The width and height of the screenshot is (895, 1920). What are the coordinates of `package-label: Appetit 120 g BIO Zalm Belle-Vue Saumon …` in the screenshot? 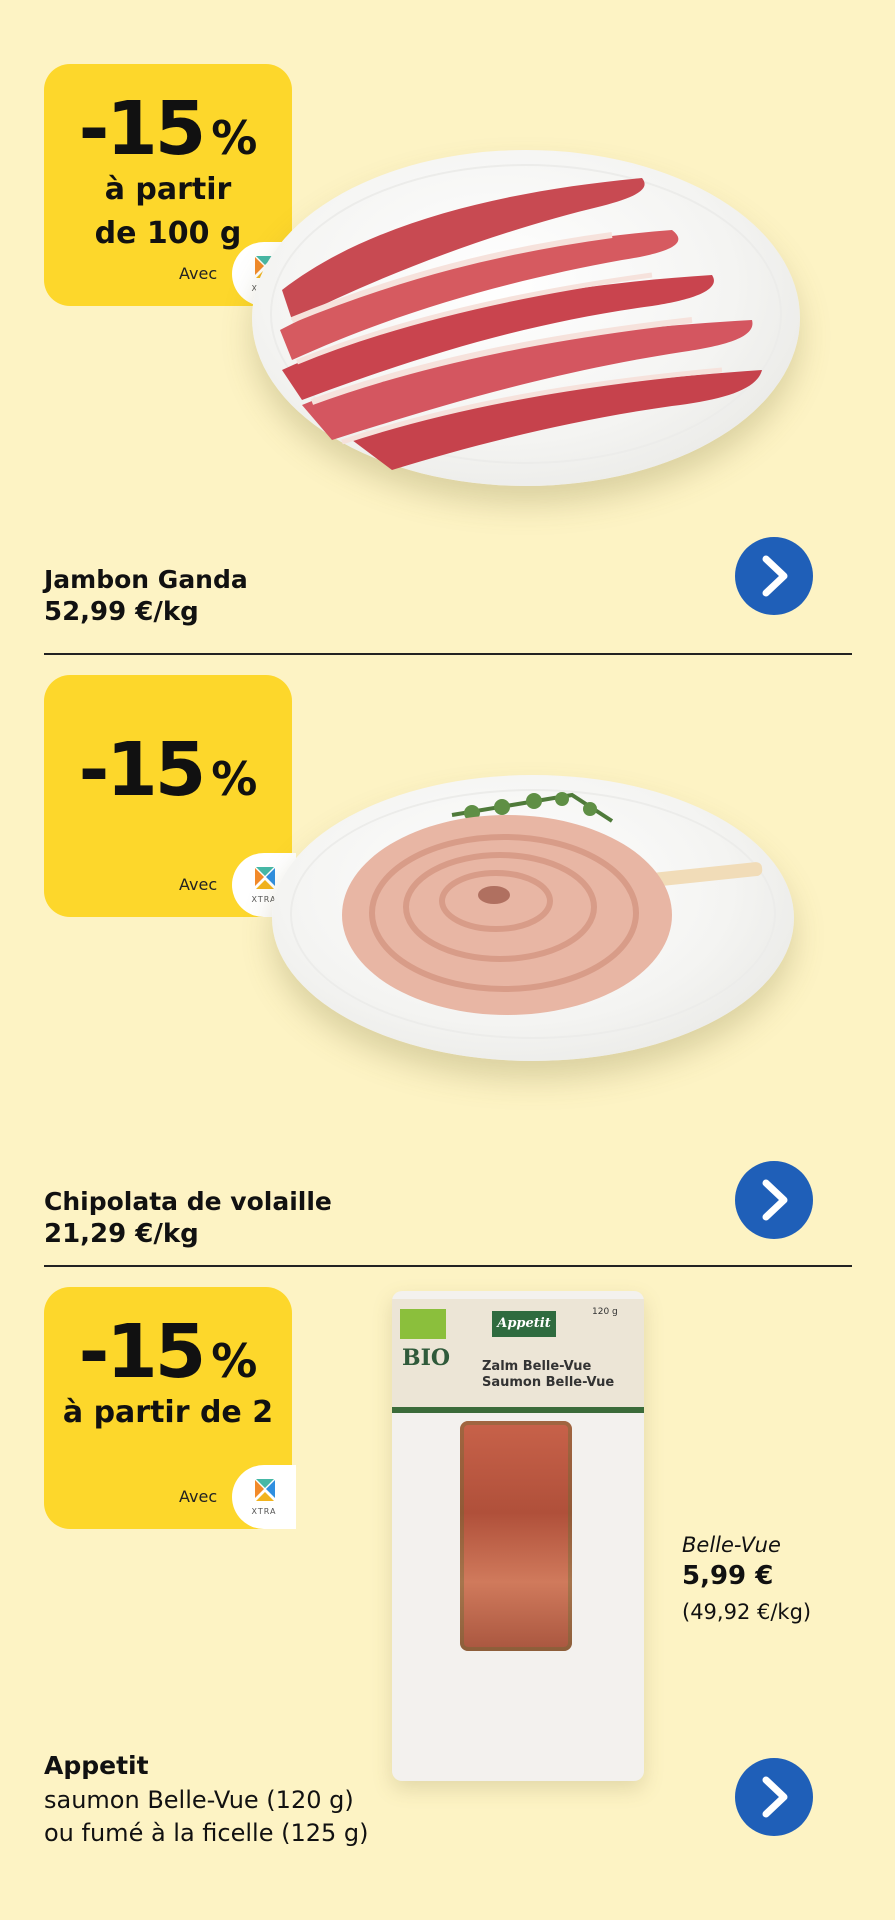 It's located at (518, 1356).